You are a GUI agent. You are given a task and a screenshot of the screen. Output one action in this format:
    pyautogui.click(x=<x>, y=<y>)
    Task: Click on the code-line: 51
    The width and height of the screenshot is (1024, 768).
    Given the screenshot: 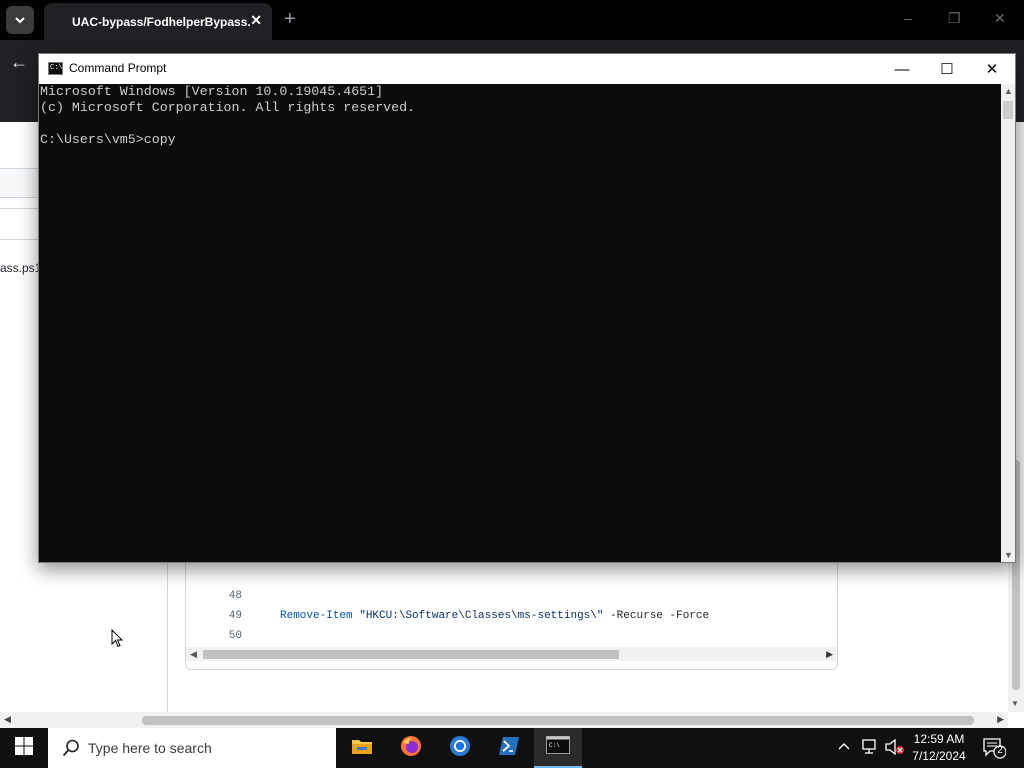 What is the action you would take?
    pyautogui.click(x=511, y=644)
    